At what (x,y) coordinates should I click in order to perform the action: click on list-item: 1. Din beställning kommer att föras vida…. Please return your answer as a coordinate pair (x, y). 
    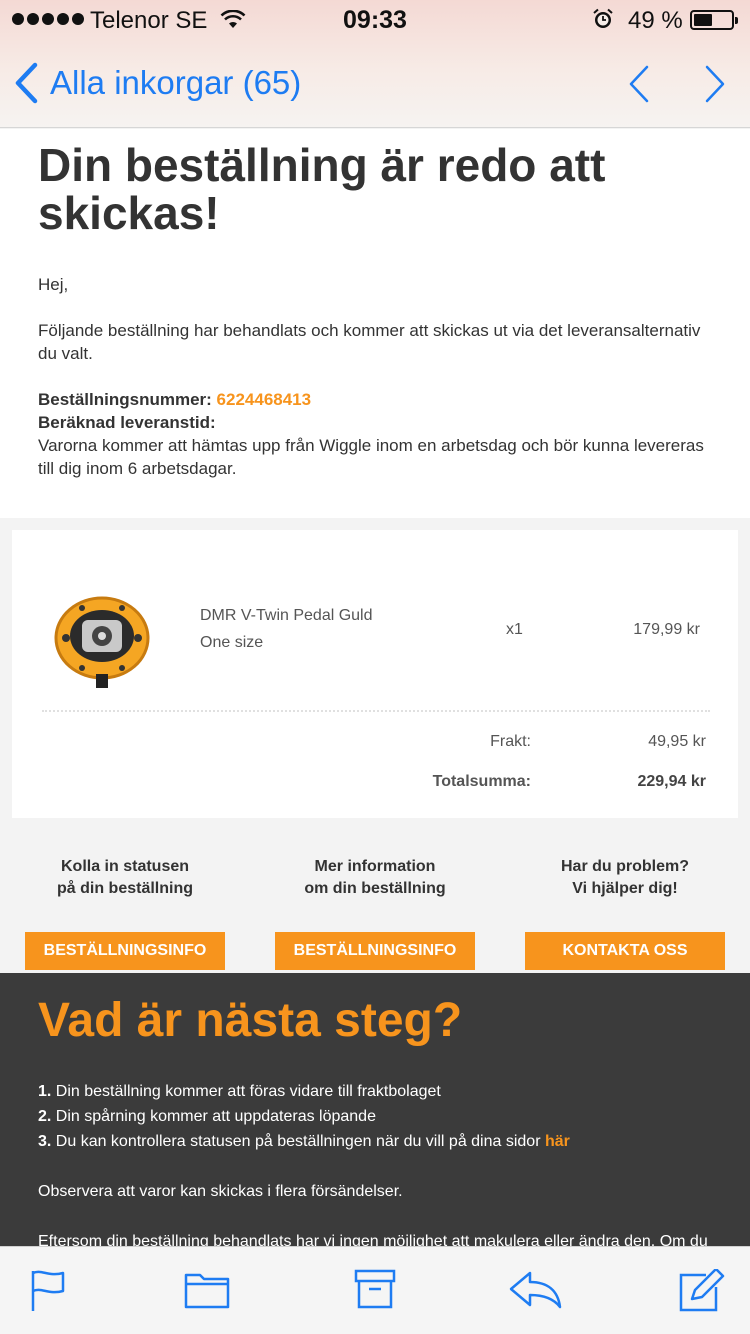
    Looking at the image, I should click on (239, 1091).